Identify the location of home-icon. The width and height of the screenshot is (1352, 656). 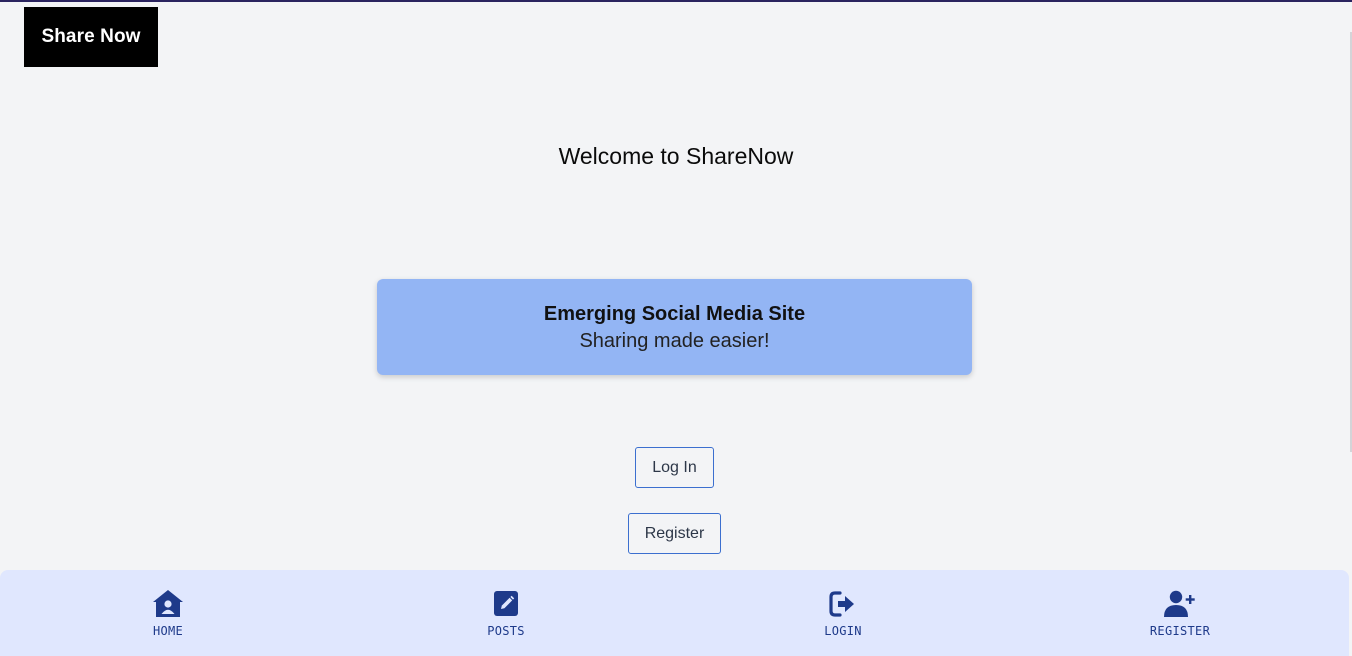
(168, 604).